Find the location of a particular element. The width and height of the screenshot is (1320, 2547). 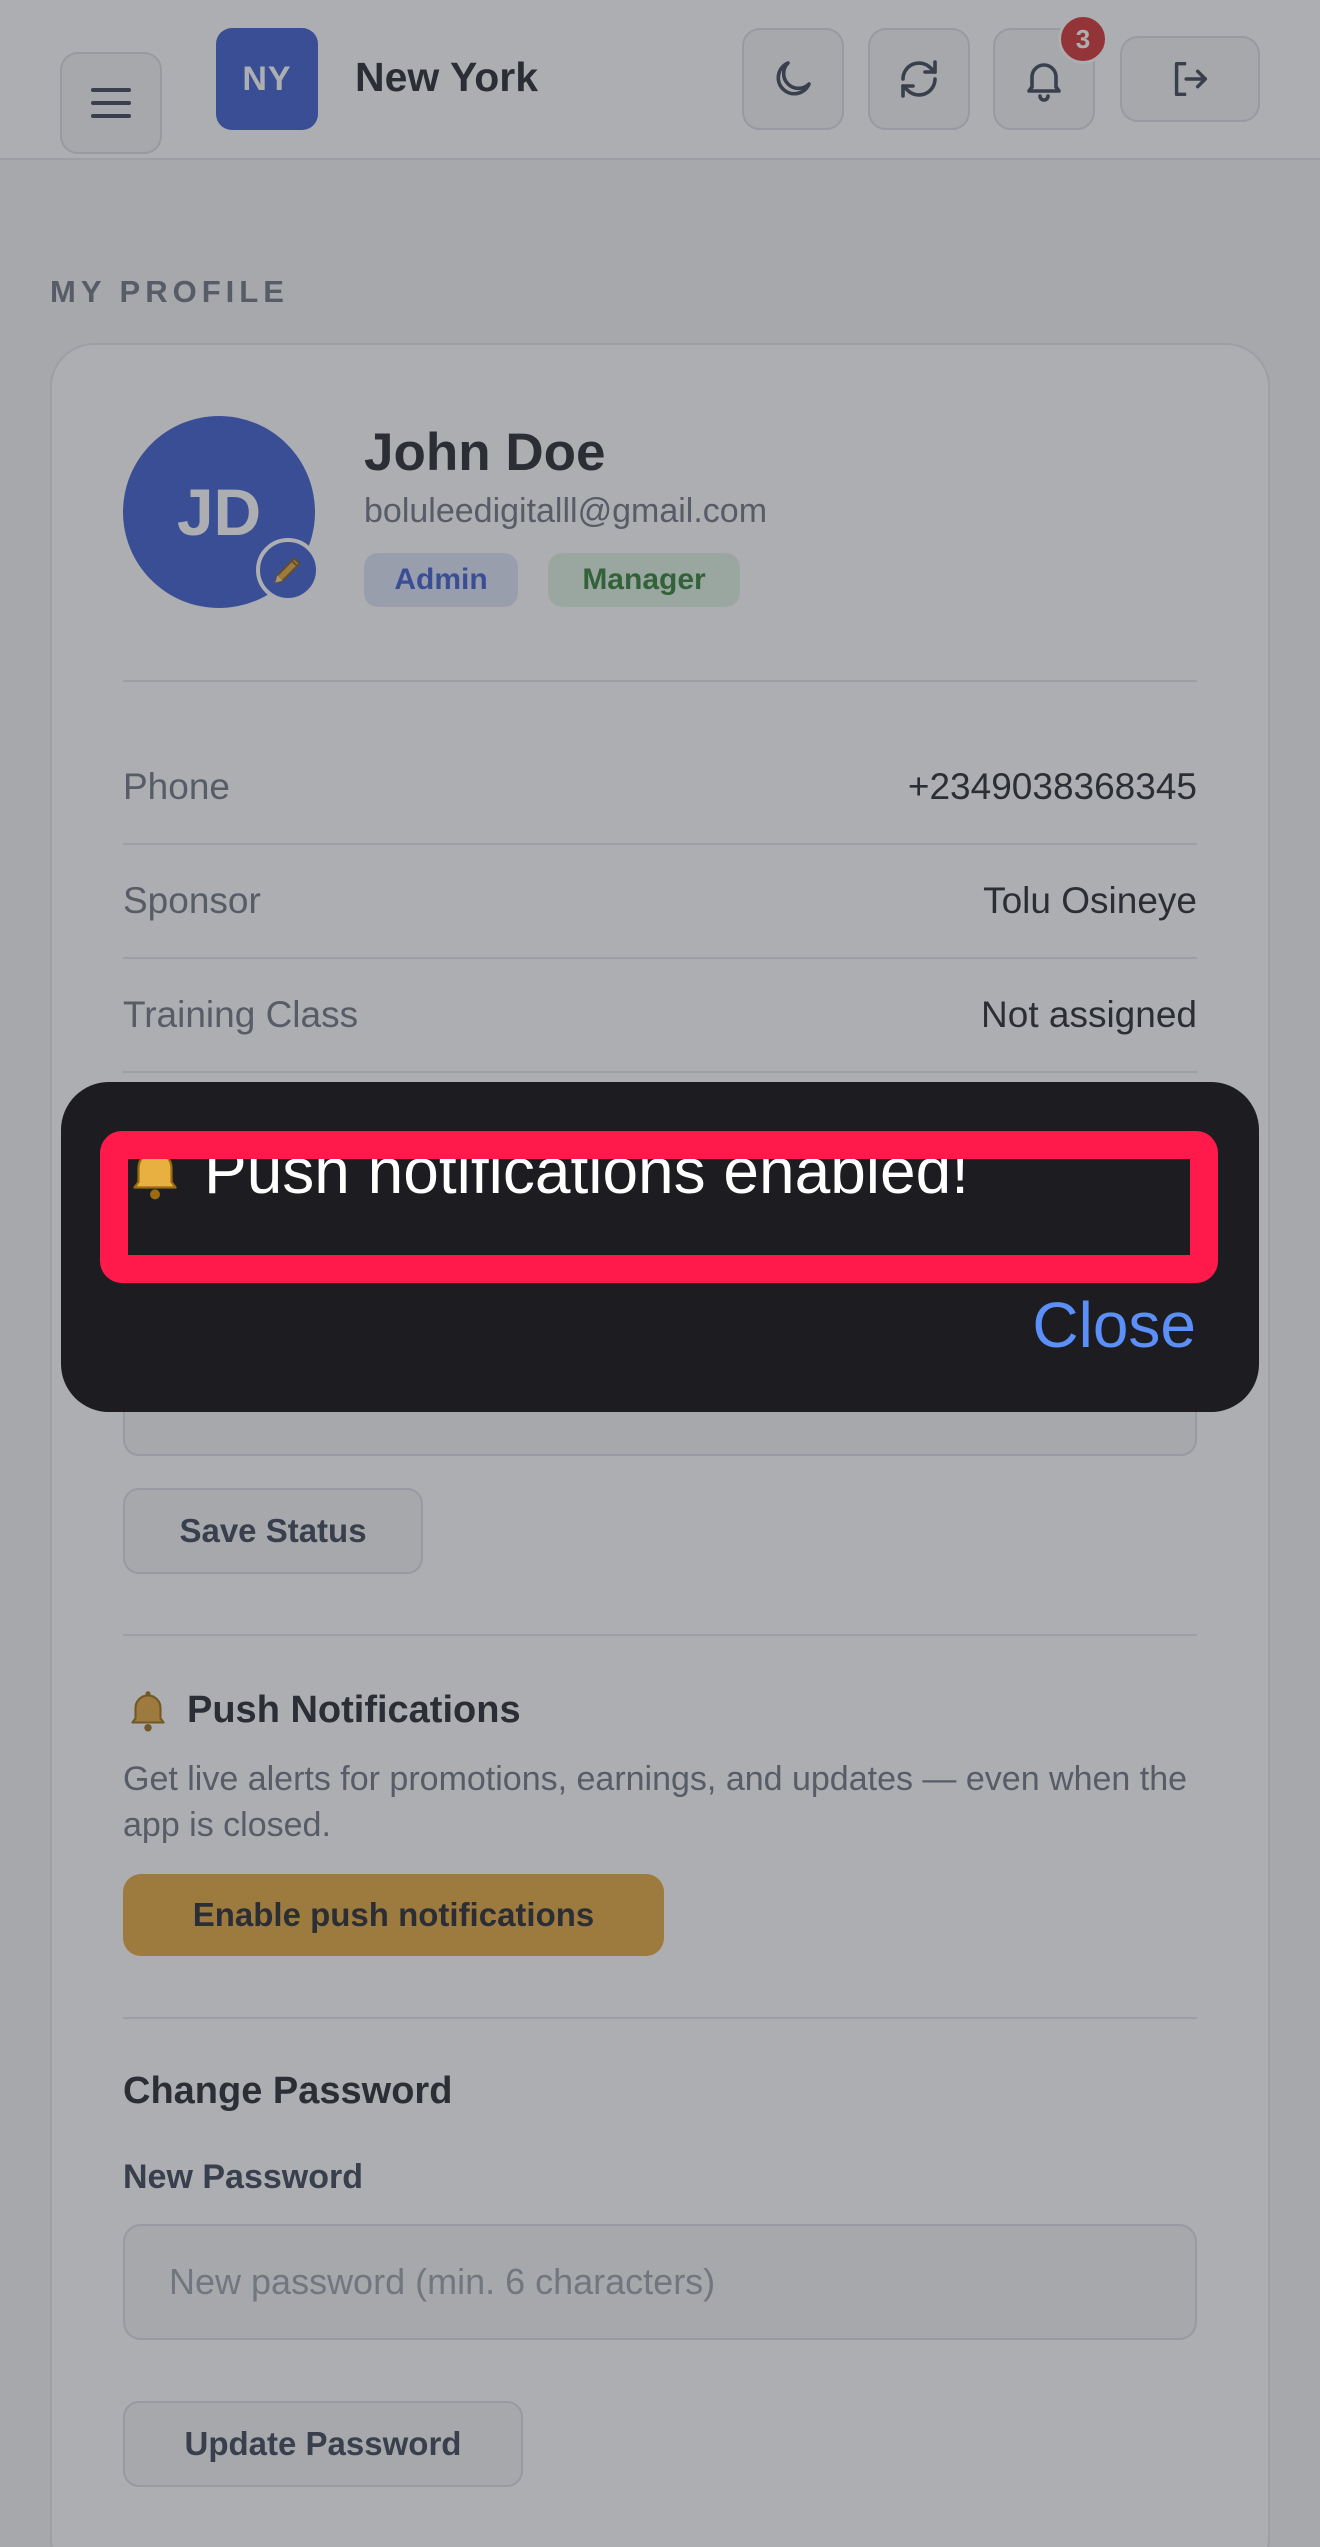

toast-close-button: Close is located at coordinates (1114, 1325).